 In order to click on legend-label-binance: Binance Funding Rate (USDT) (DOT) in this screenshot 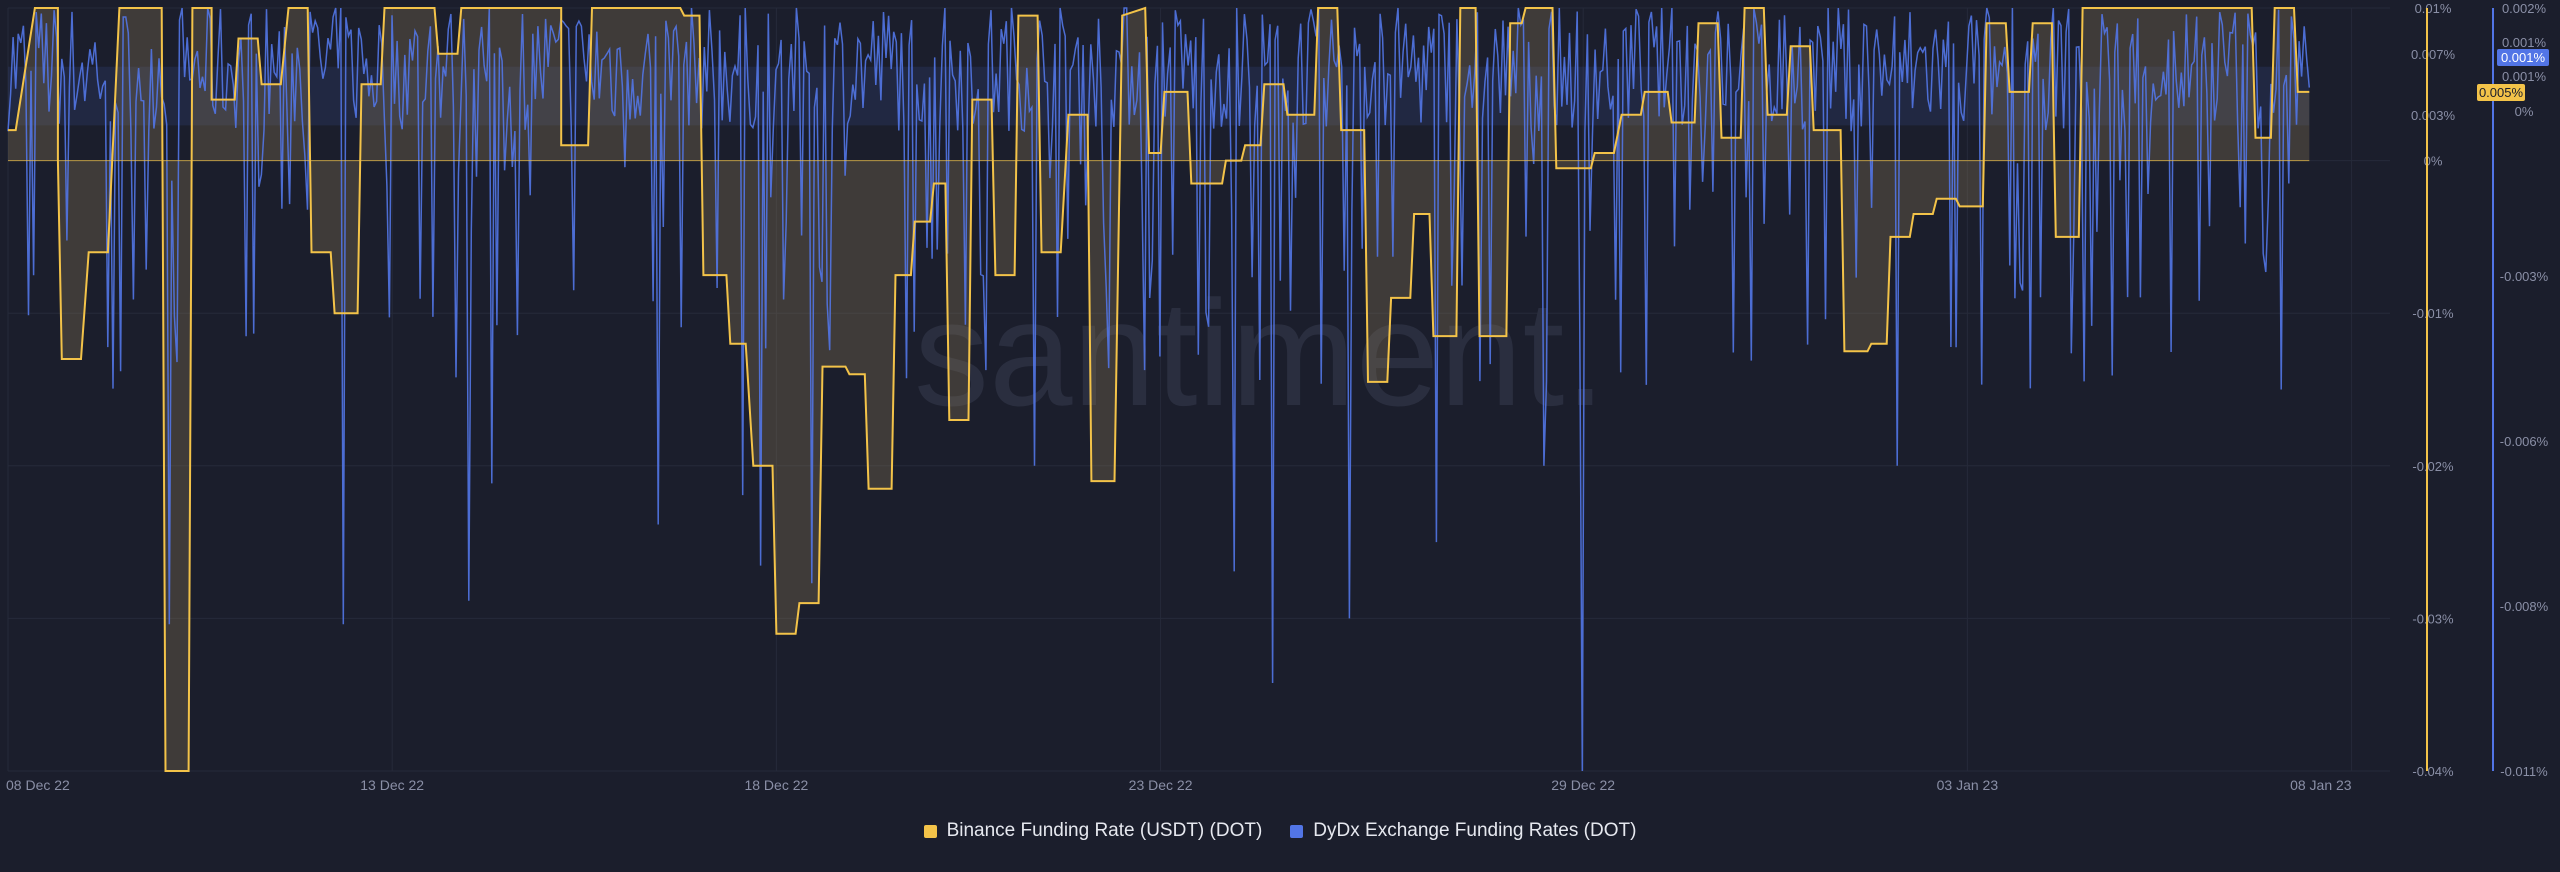, I will do `click(1104, 830)`.